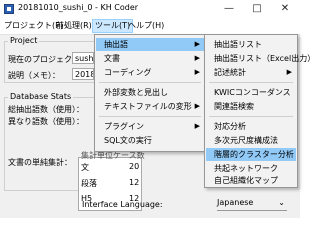 This screenshot has height=240, width=320. What do you see at coordinates (40, 162) in the screenshot?
I see `units-label: 文書の単純集計：` at bounding box center [40, 162].